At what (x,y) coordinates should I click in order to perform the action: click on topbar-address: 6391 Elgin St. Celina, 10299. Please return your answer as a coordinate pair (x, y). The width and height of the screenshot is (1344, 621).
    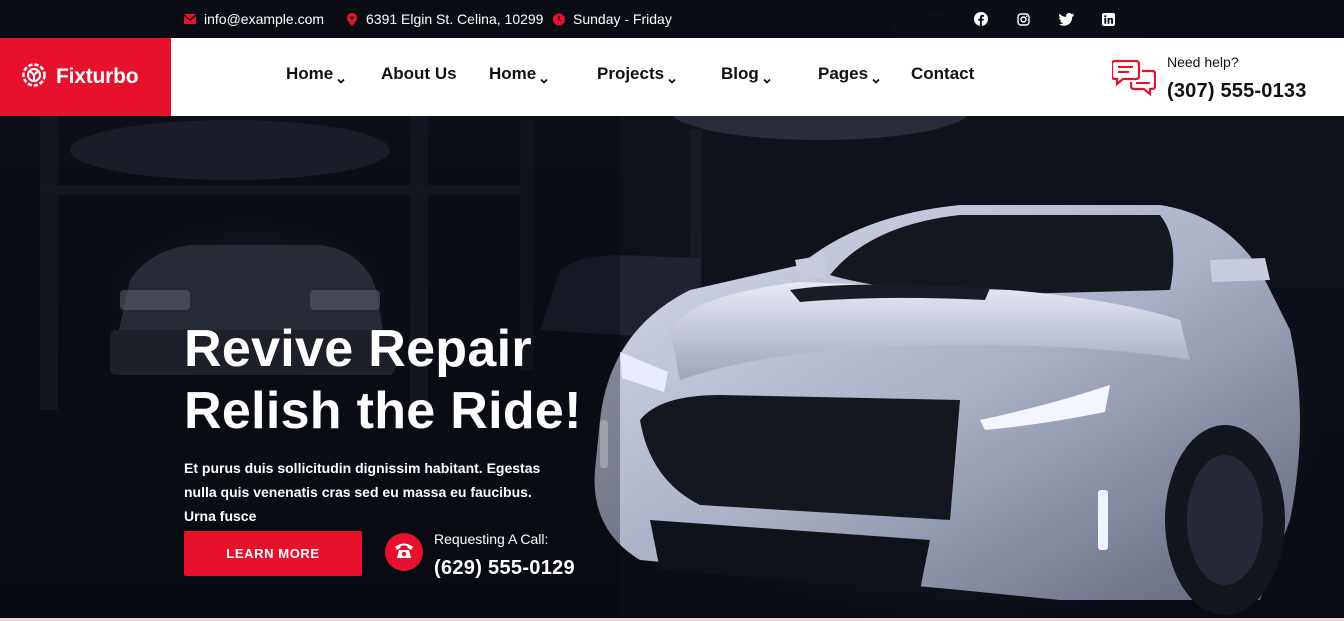
    Looking at the image, I should click on (444, 19).